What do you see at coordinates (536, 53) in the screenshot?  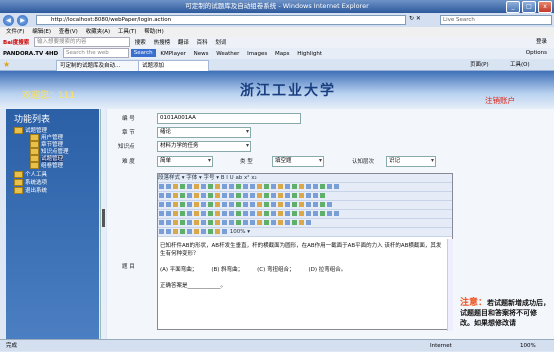 I see `options-button: Options` at bounding box center [536, 53].